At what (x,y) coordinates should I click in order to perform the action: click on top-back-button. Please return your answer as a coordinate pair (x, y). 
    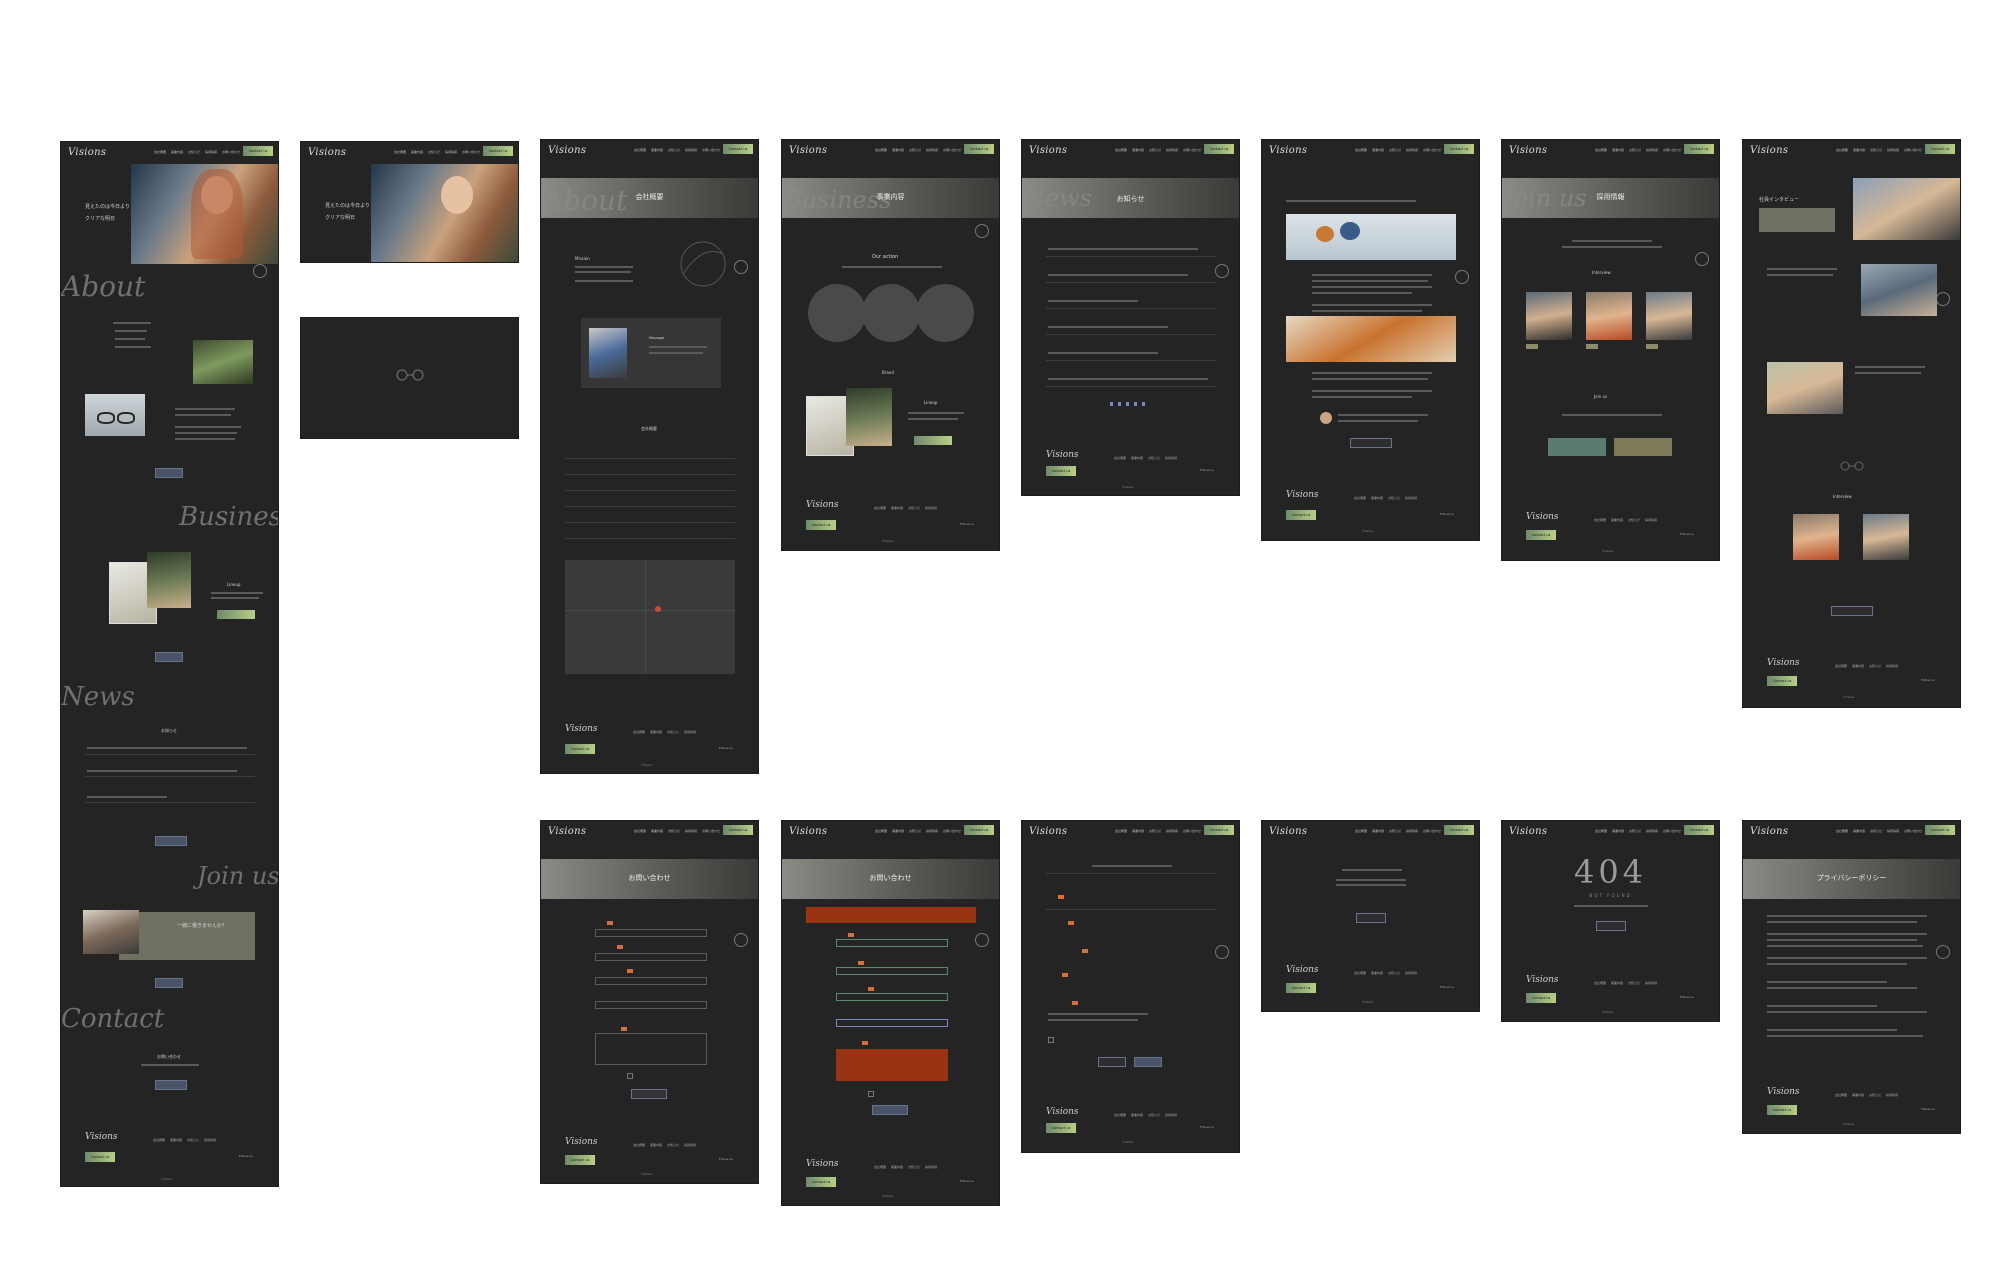
    Looking at the image, I should click on (1611, 926).